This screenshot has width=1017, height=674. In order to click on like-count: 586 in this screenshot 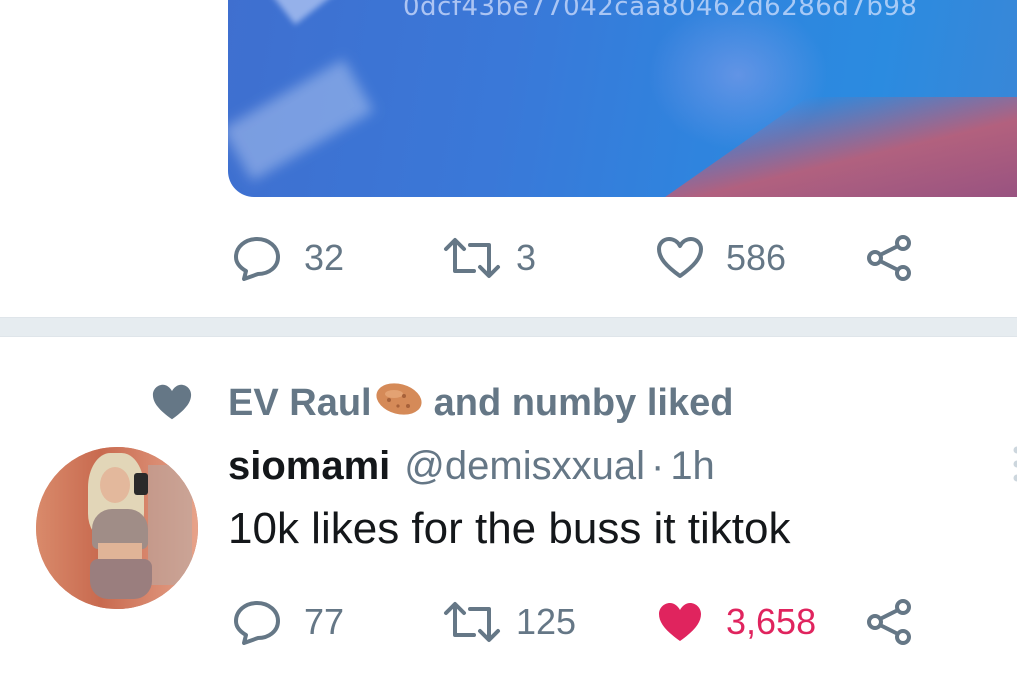, I will do `click(756, 257)`.